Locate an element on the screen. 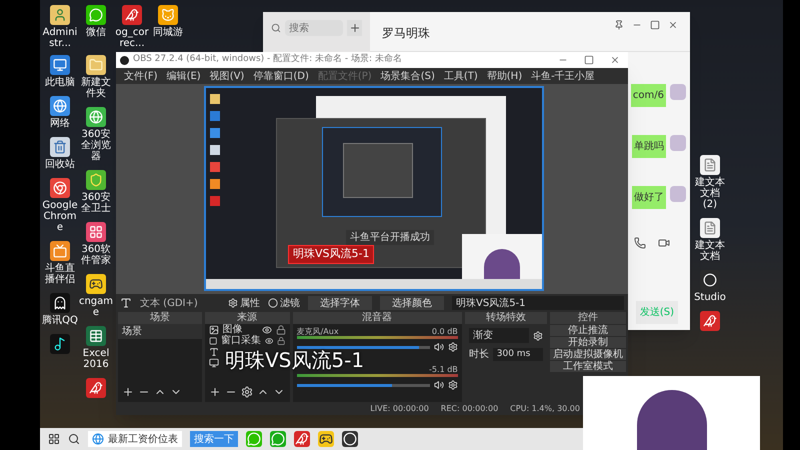 The width and height of the screenshot is (800, 450). pin-icon is located at coordinates (619, 25).